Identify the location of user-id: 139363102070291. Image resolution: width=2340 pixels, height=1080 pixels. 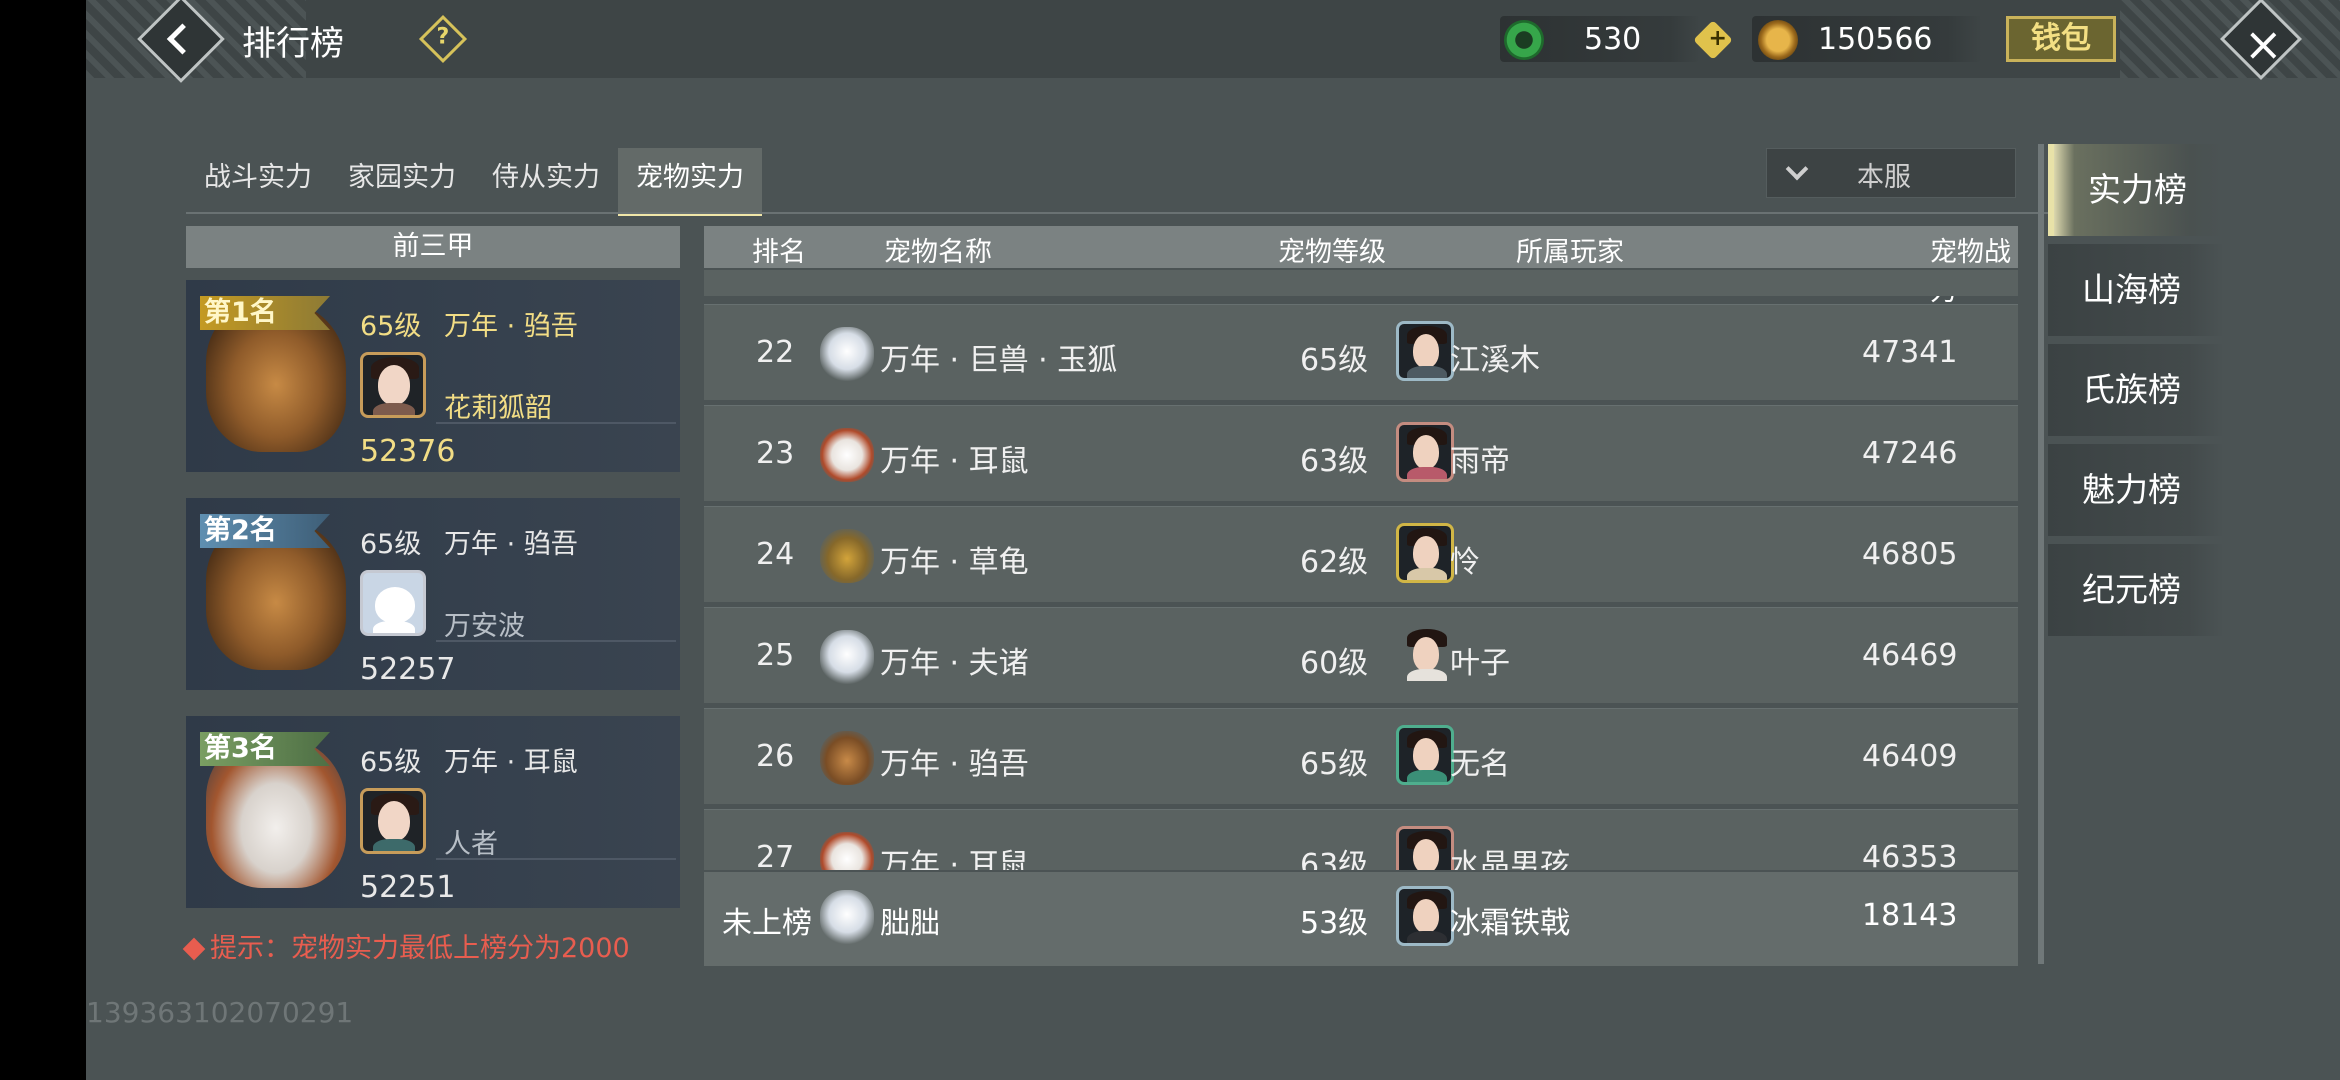
(220, 1012).